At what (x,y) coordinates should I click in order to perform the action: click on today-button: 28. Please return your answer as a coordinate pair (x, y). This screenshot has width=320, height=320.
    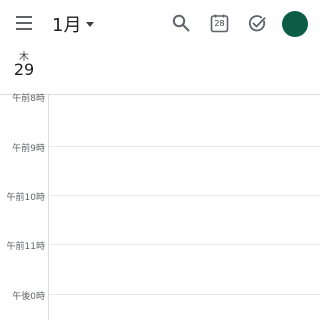
    Looking at the image, I should click on (219, 23).